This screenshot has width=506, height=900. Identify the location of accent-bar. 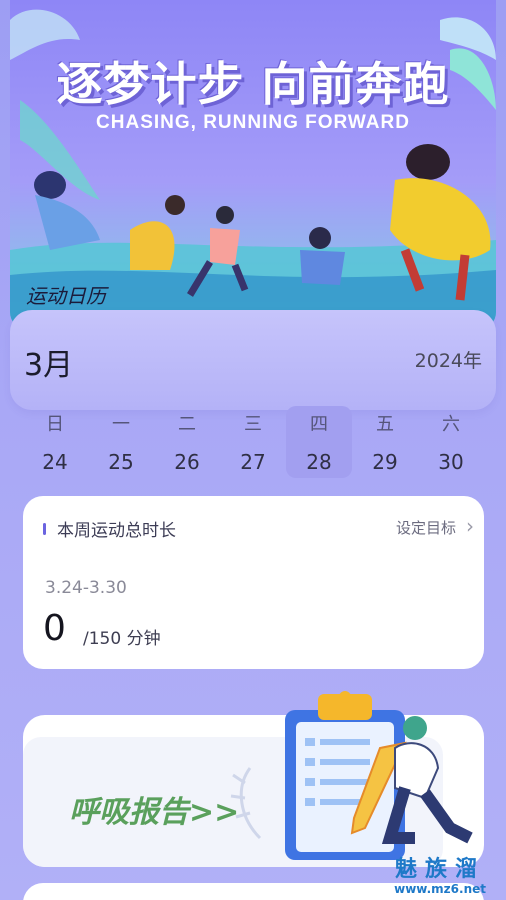
(44, 529).